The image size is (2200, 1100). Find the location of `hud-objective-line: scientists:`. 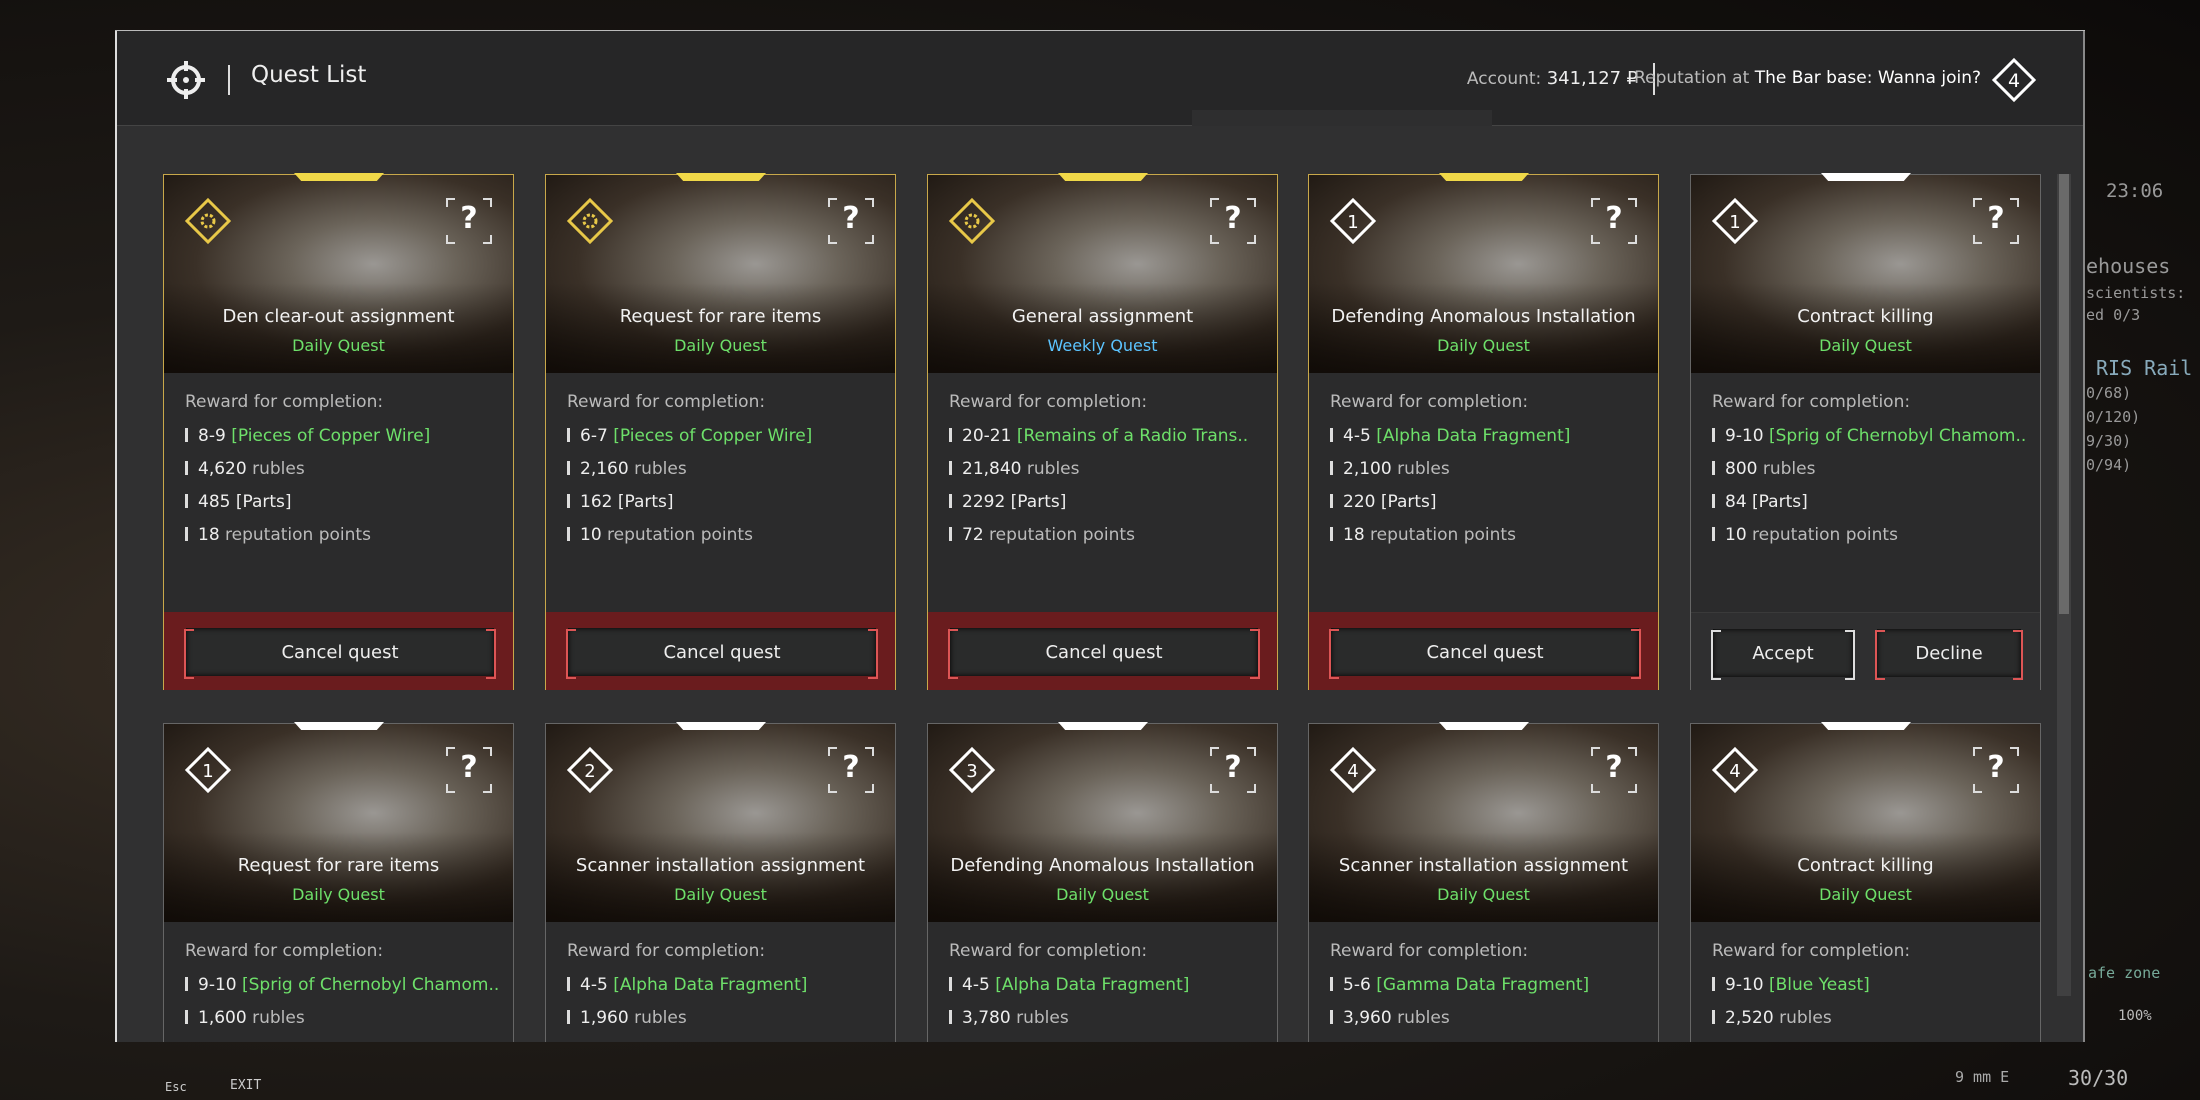

hud-objective-line: scientists: is located at coordinates (2136, 293).